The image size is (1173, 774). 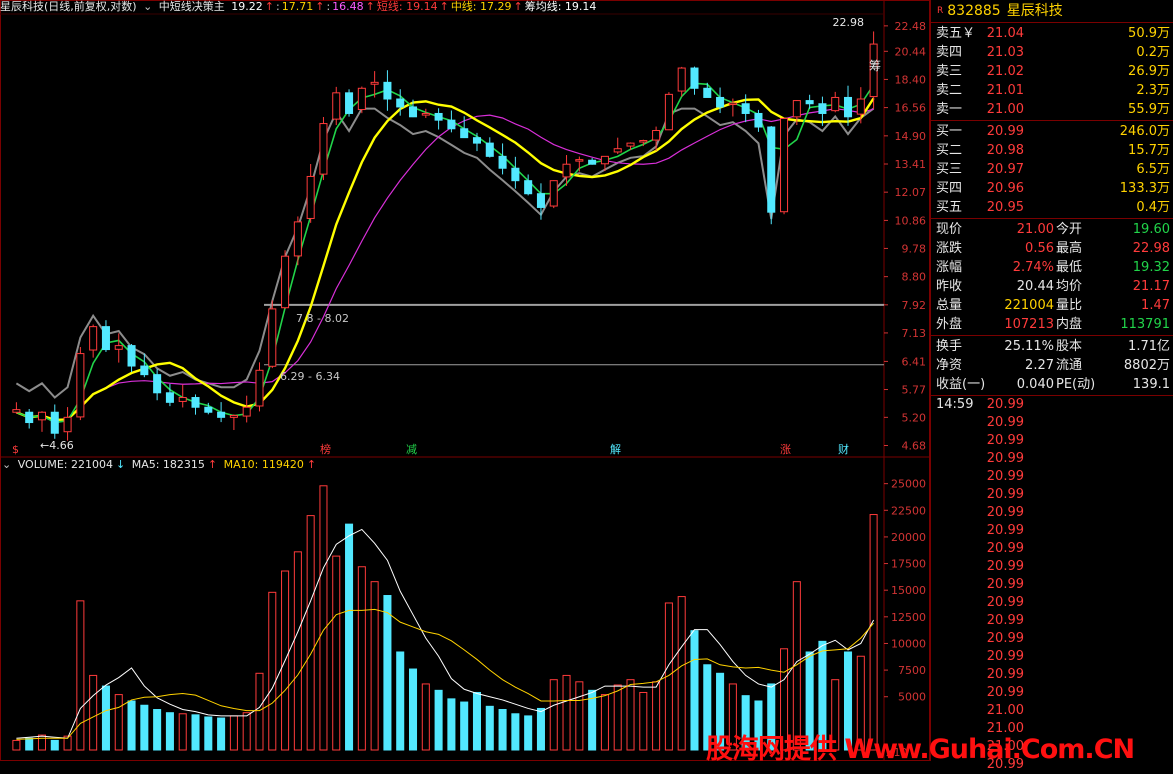 I want to click on stat-row: 涨幅 2.74% 最低 19.32, so click(x=1052, y=267).